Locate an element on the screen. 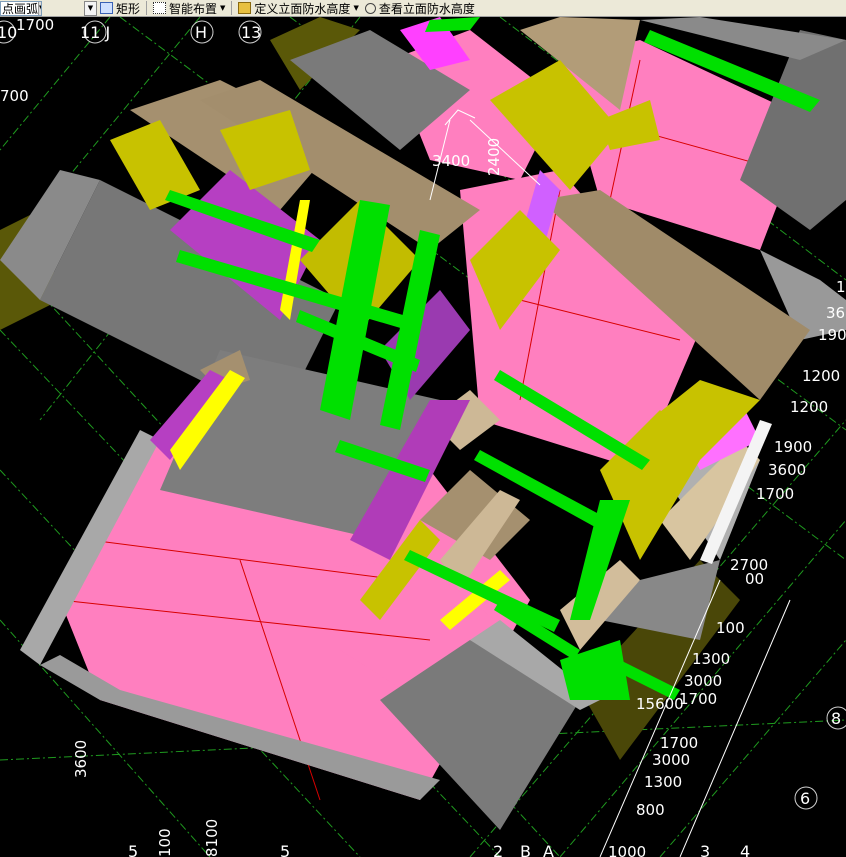  dim-3600-right: 3600 is located at coordinates (787, 470).